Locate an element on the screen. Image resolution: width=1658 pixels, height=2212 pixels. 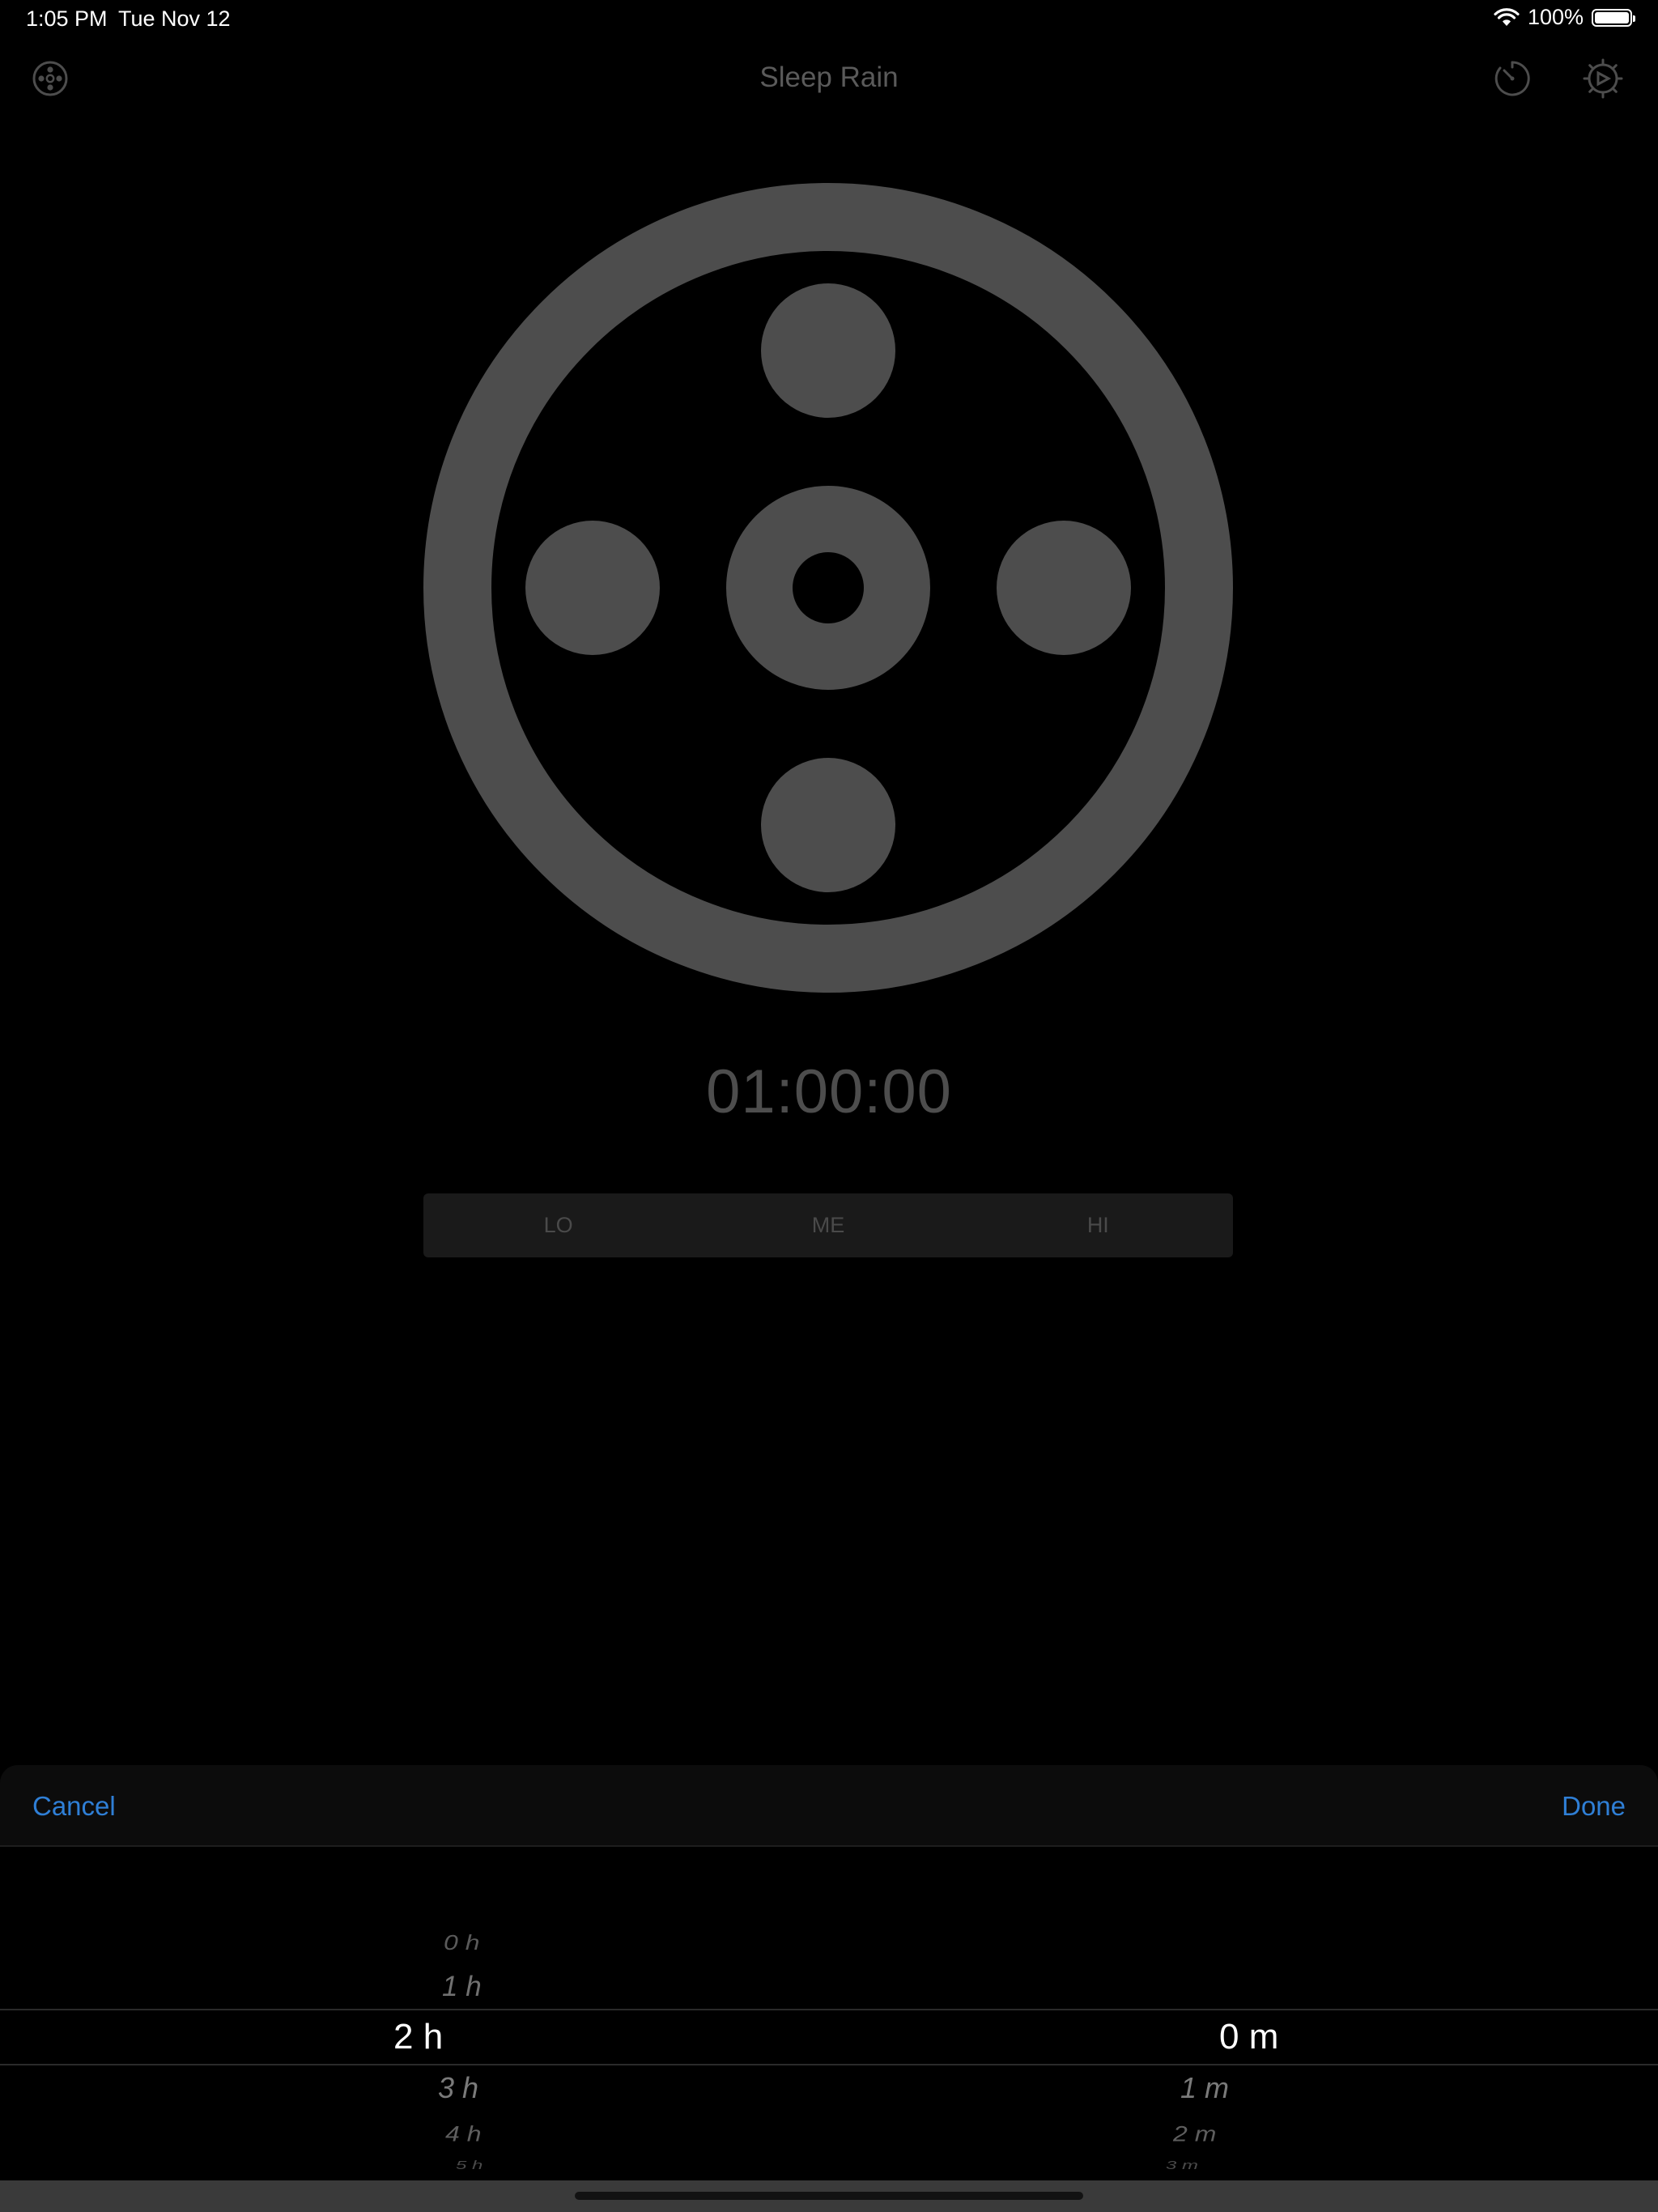
settings-gear-icon is located at coordinates (1603, 78).